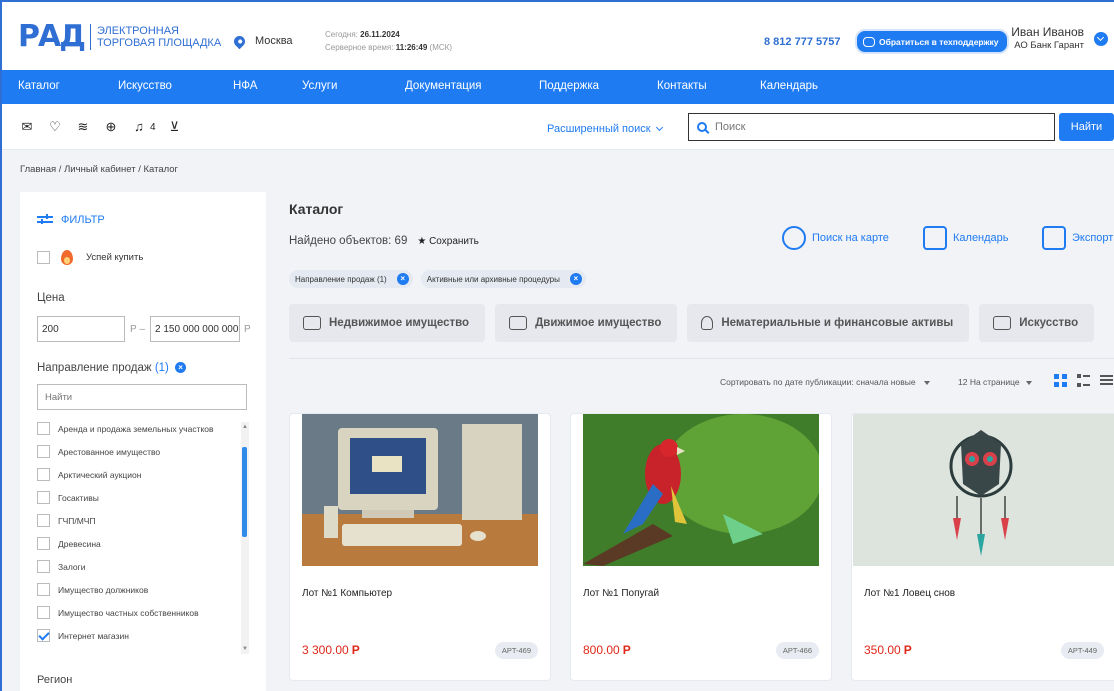 Image resolution: width=1114 pixels, height=691 pixels. I want to click on lot-name: Лот №1 Компьютер, so click(347, 593).